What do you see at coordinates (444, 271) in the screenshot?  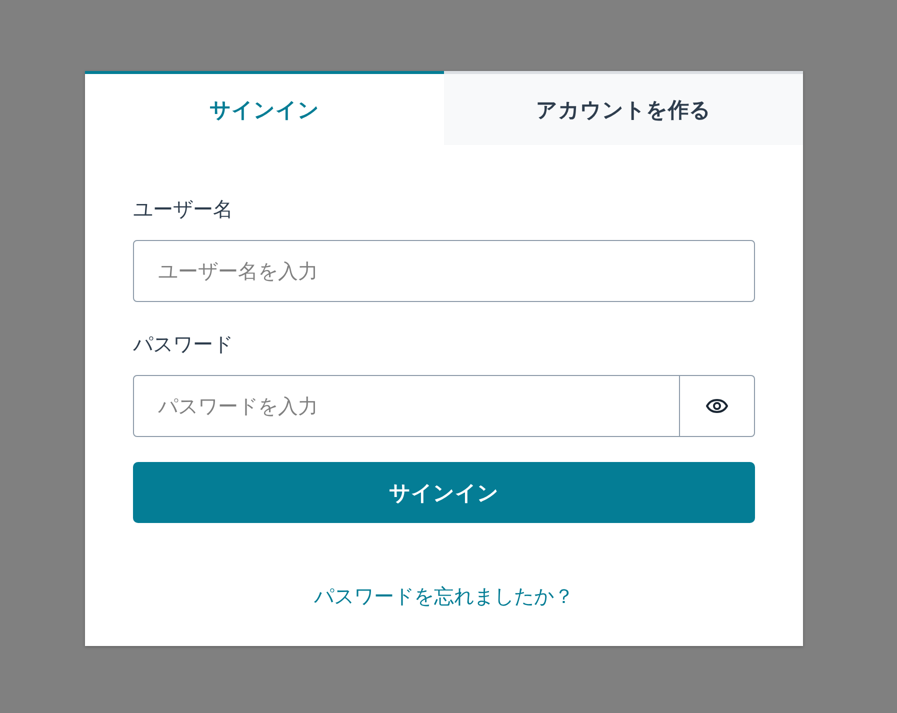 I see `username-field: ユーザー名を入力` at bounding box center [444, 271].